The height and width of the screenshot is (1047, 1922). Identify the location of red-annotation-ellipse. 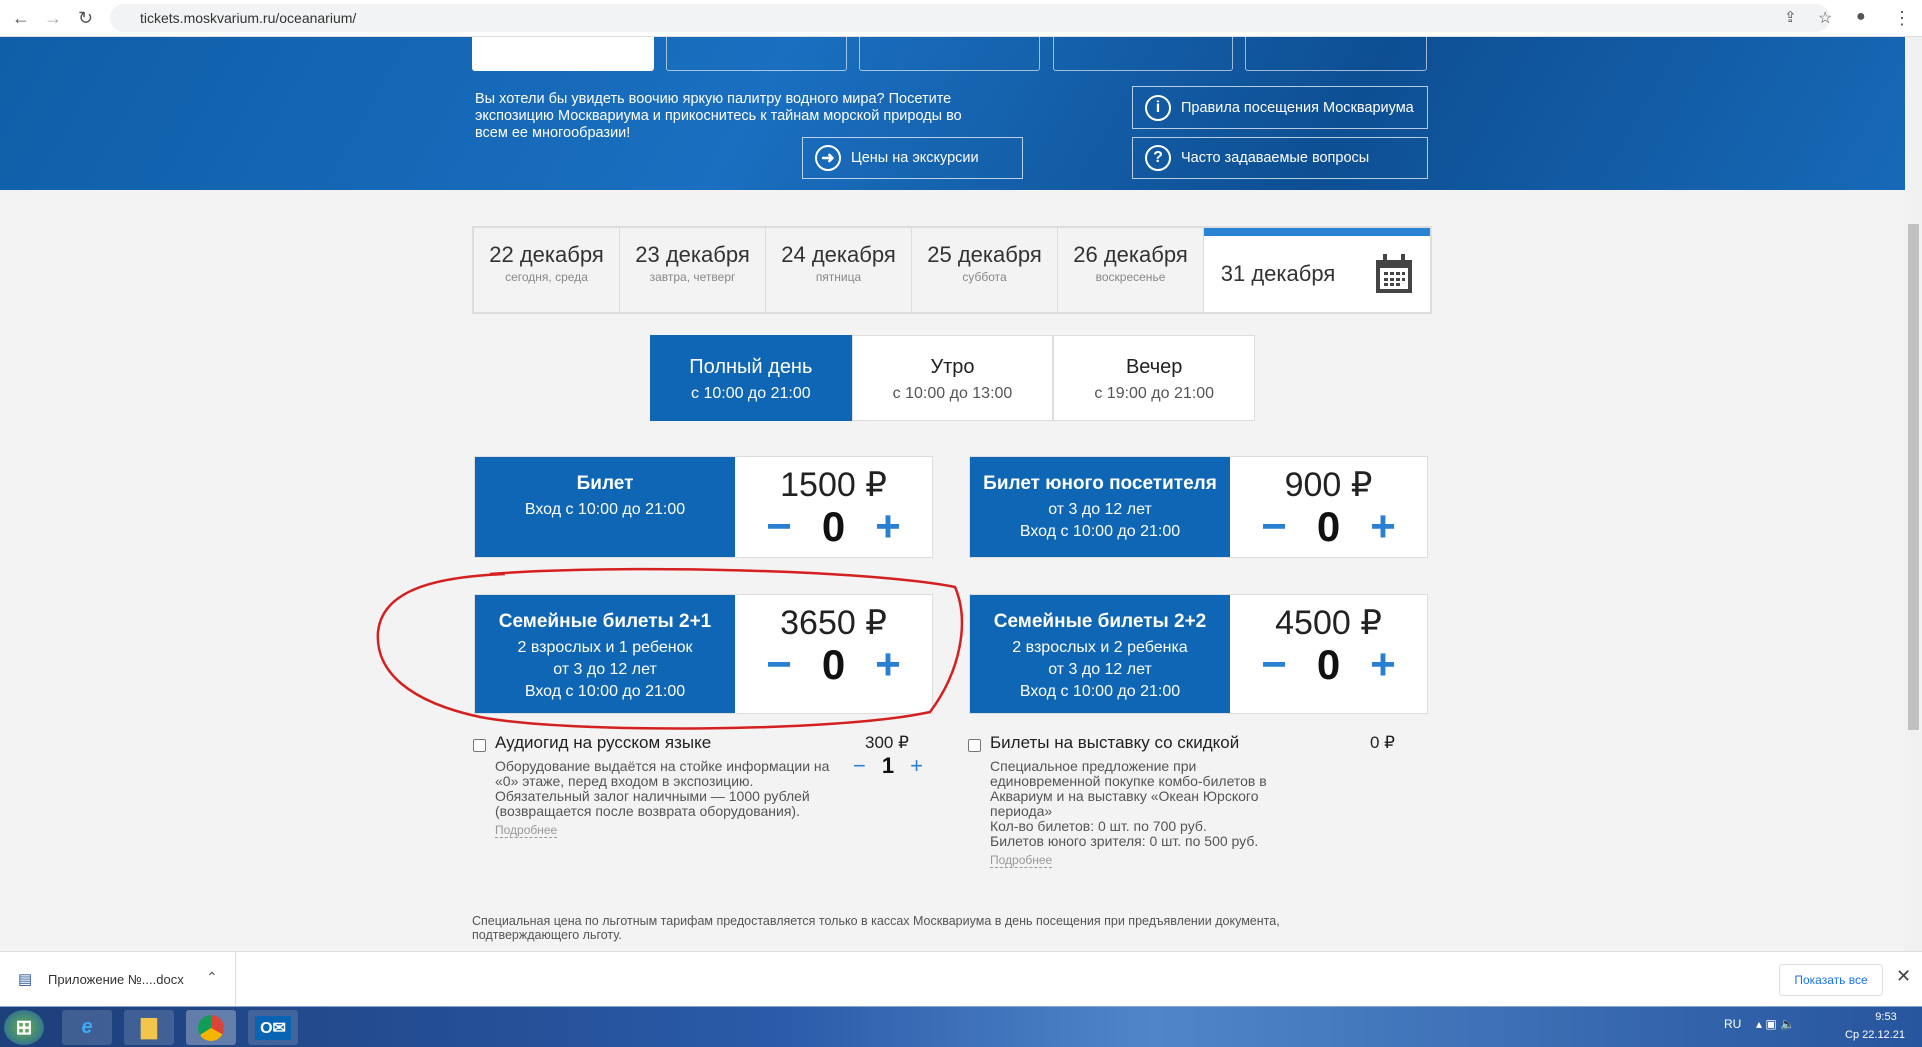
(670, 648).